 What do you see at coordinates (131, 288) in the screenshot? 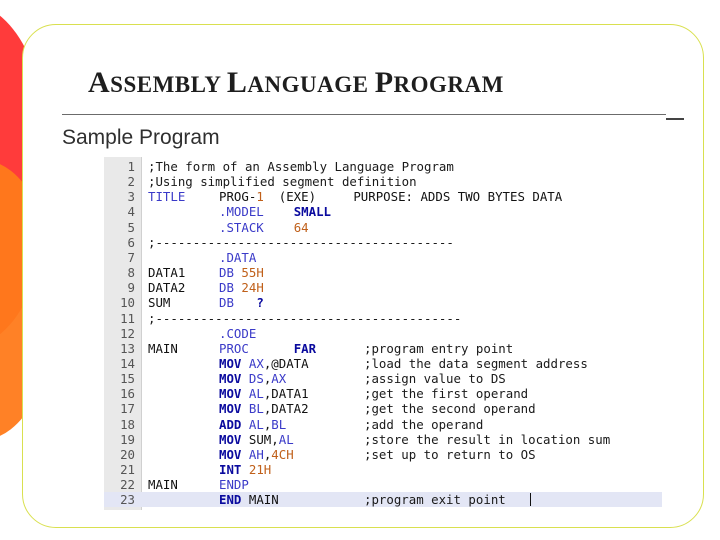
I see `line-number: 9` at bounding box center [131, 288].